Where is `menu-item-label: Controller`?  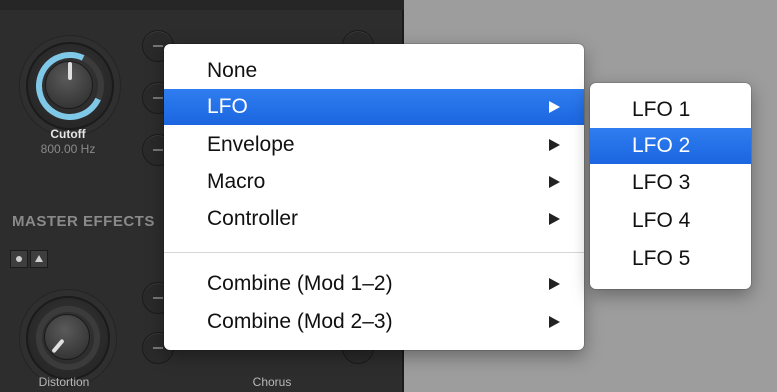 menu-item-label: Controller is located at coordinates (253, 218).